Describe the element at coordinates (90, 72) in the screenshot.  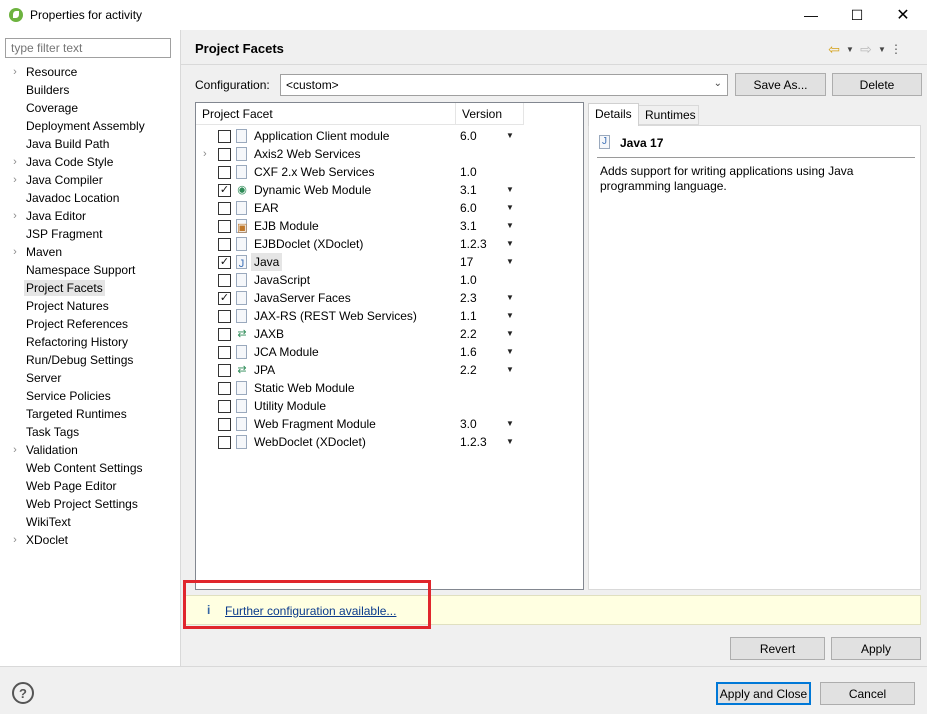
I see `nav-item: › Resource` at that location.